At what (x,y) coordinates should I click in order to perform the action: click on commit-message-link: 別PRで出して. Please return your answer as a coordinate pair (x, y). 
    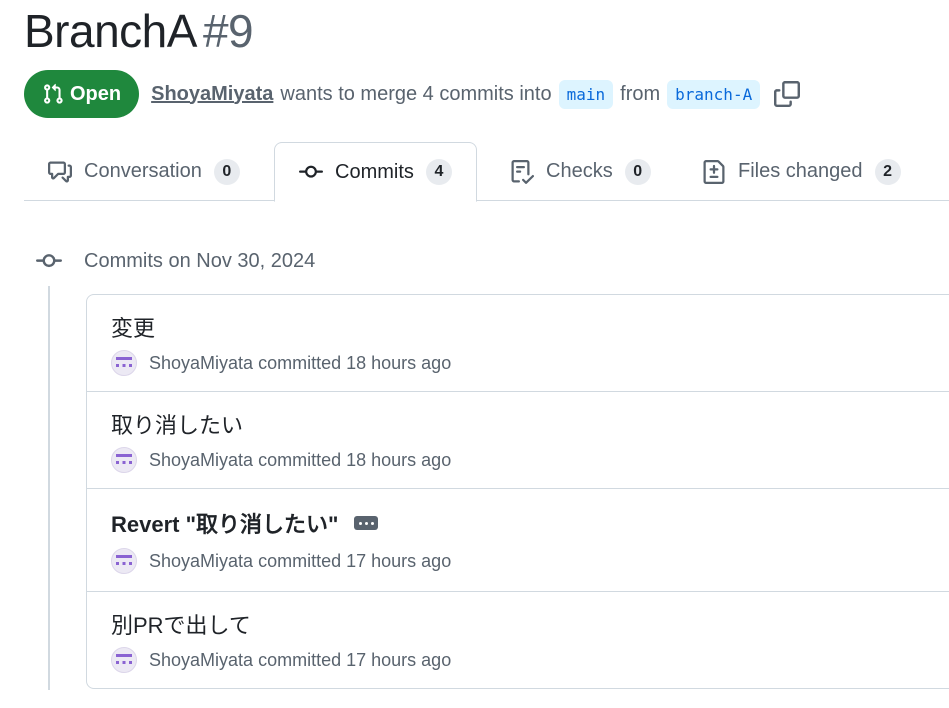
    Looking at the image, I should click on (181, 624).